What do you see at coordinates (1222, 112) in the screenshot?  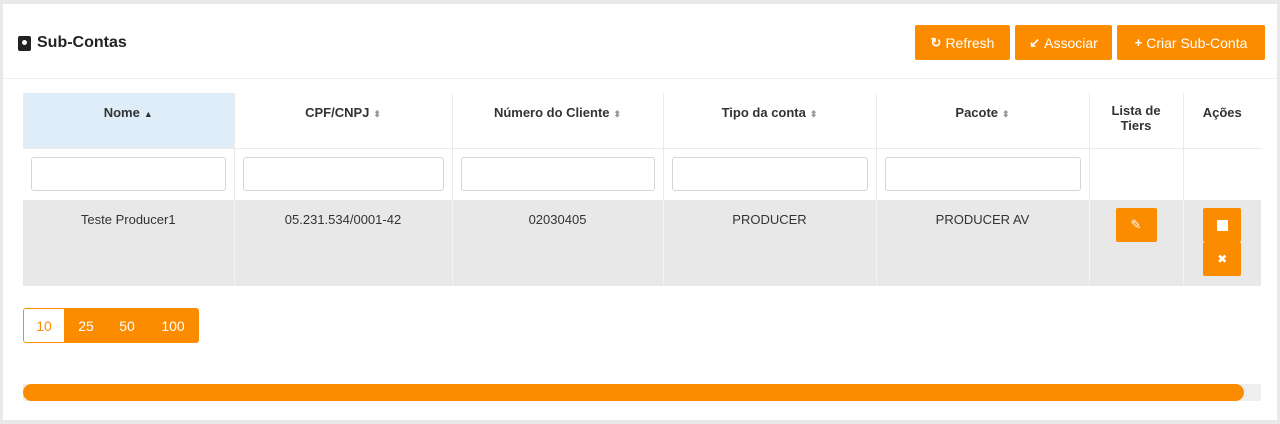 I see `column-label: Ações` at bounding box center [1222, 112].